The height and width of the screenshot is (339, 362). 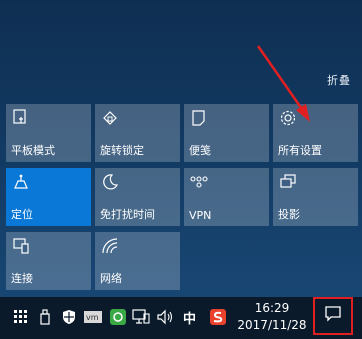 I want to click on tile-label: 所有设置, so click(x=300, y=150).